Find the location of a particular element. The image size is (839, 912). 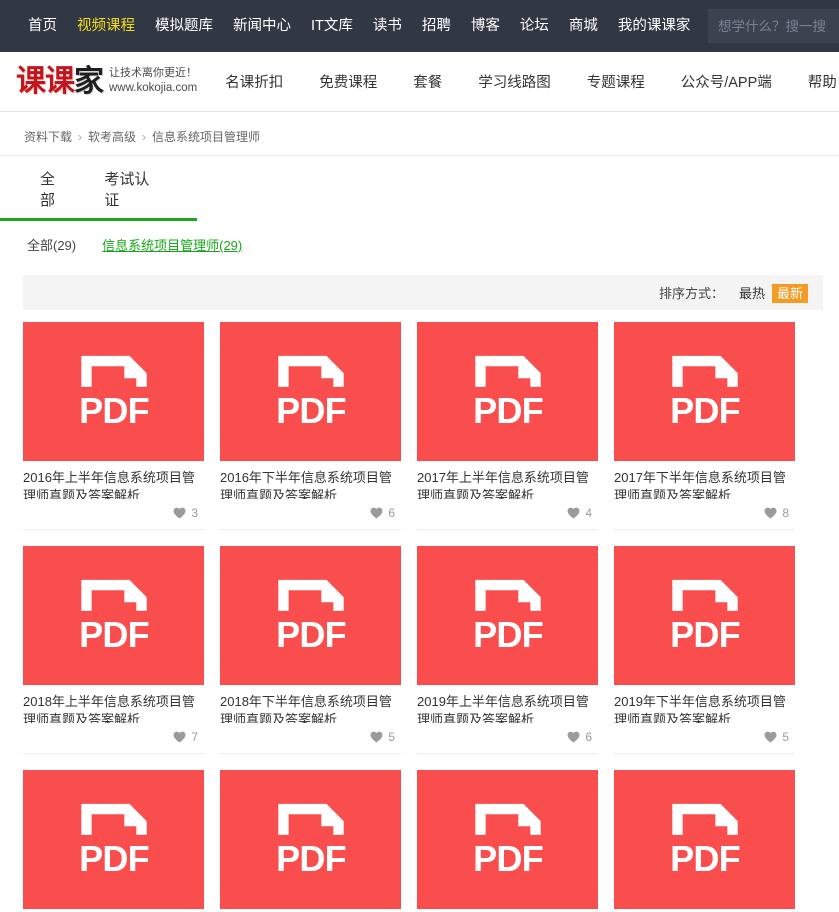

top-nav-item-10: 商城hot is located at coordinates (583, 26).